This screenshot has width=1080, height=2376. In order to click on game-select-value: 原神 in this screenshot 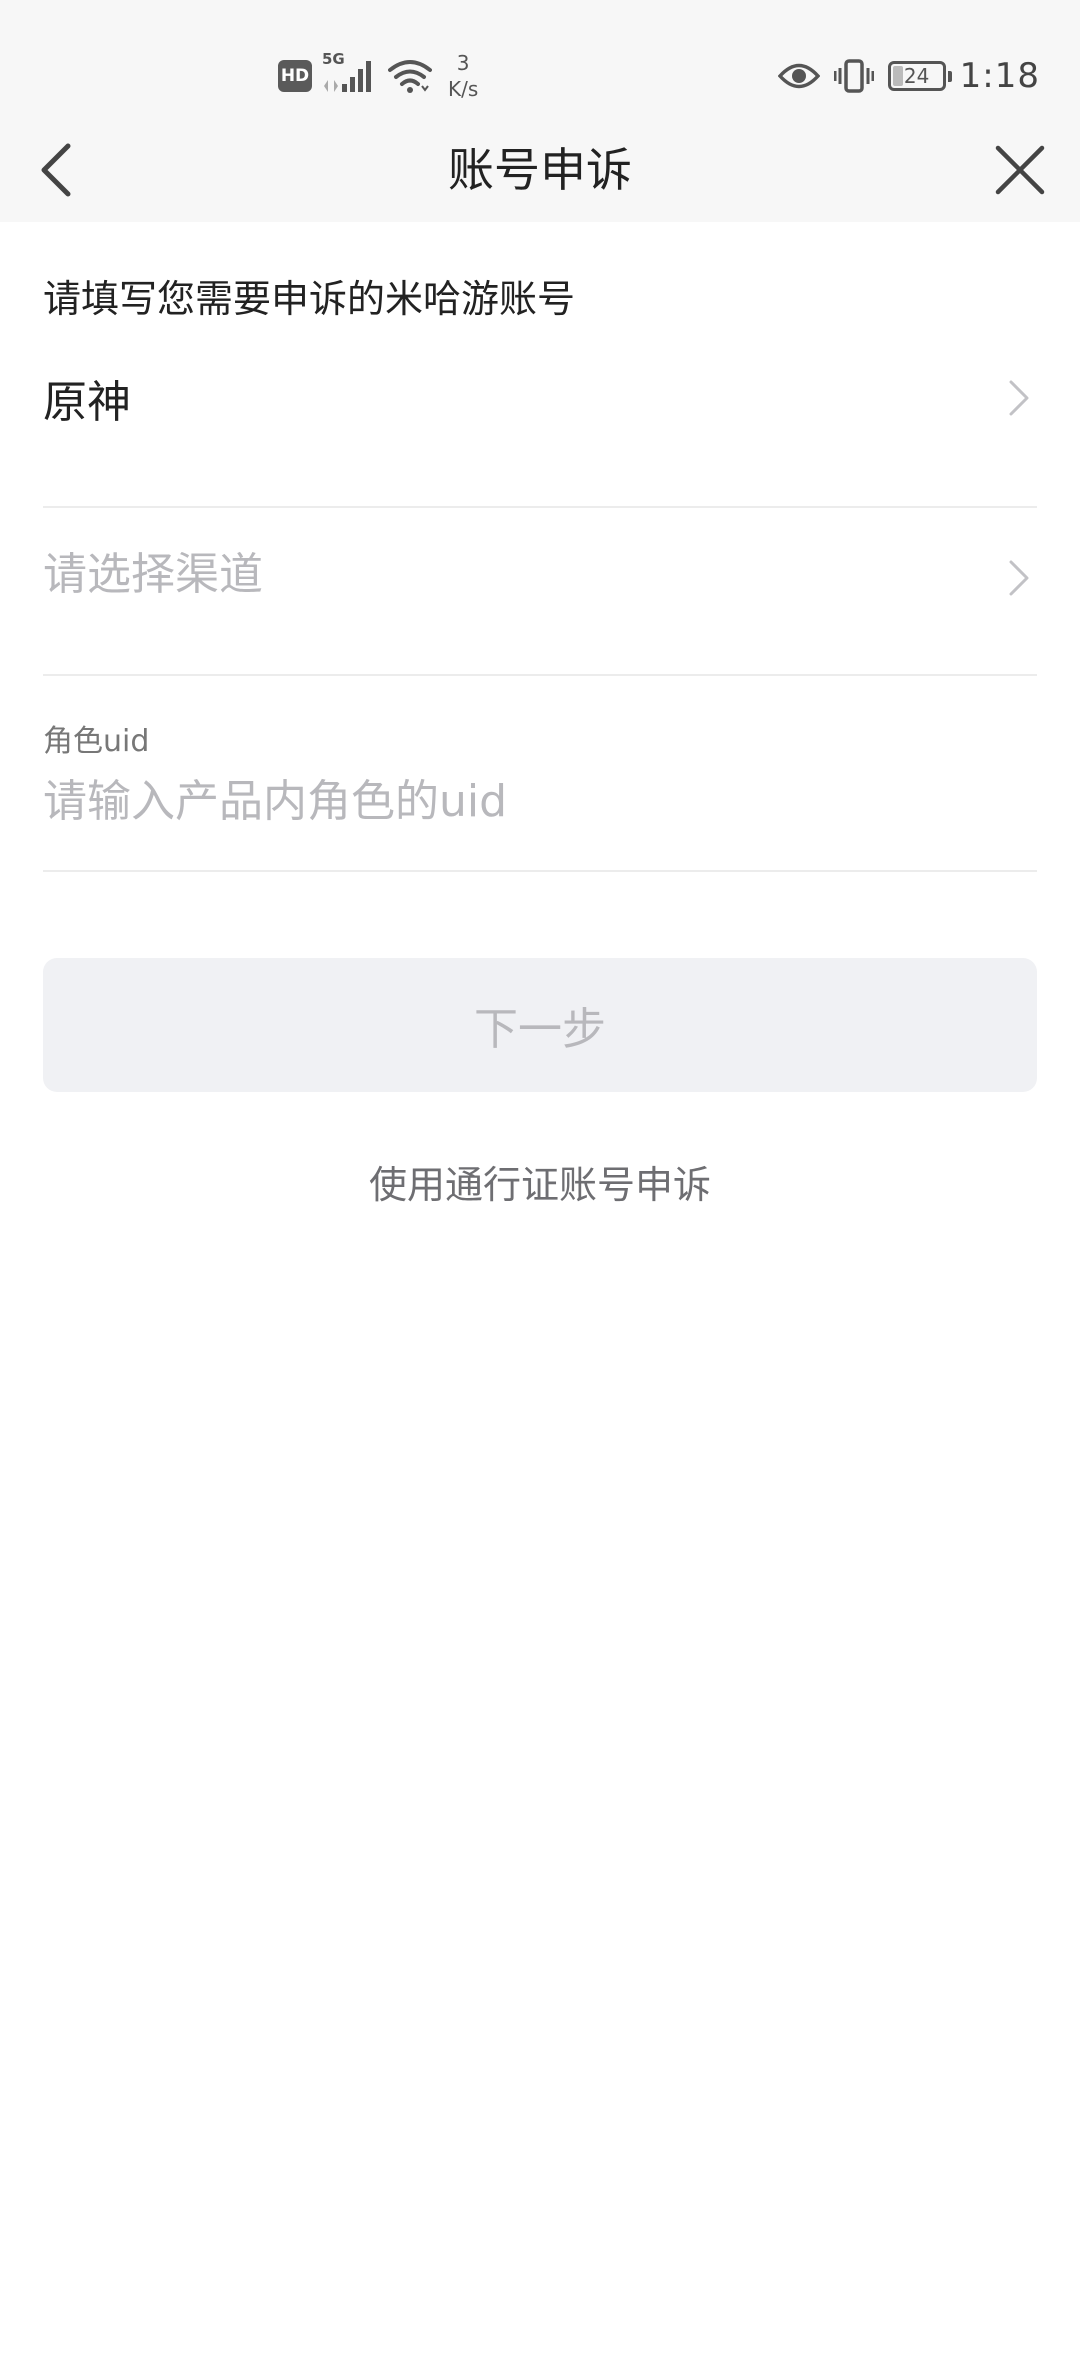, I will do `click(87, 402)`.